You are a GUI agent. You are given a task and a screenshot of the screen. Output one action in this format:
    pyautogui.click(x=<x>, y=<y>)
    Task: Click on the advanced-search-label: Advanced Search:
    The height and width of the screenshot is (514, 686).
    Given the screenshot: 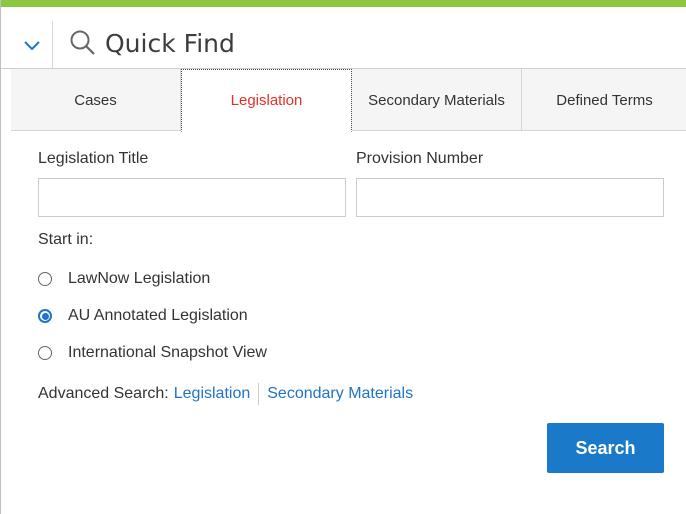 What is the action you would take?
    pyautogui.click(x=103, y=393)
    